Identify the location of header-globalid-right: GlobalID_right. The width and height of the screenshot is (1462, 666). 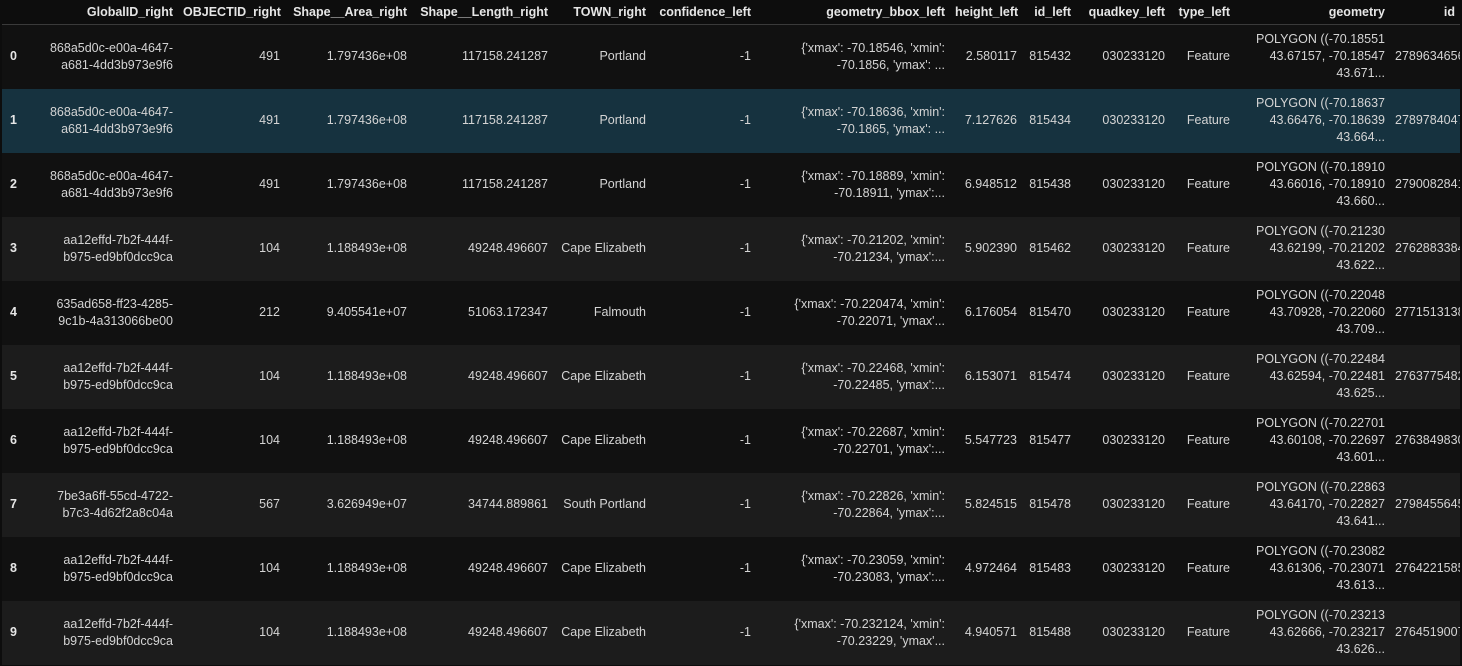
(104, 12).